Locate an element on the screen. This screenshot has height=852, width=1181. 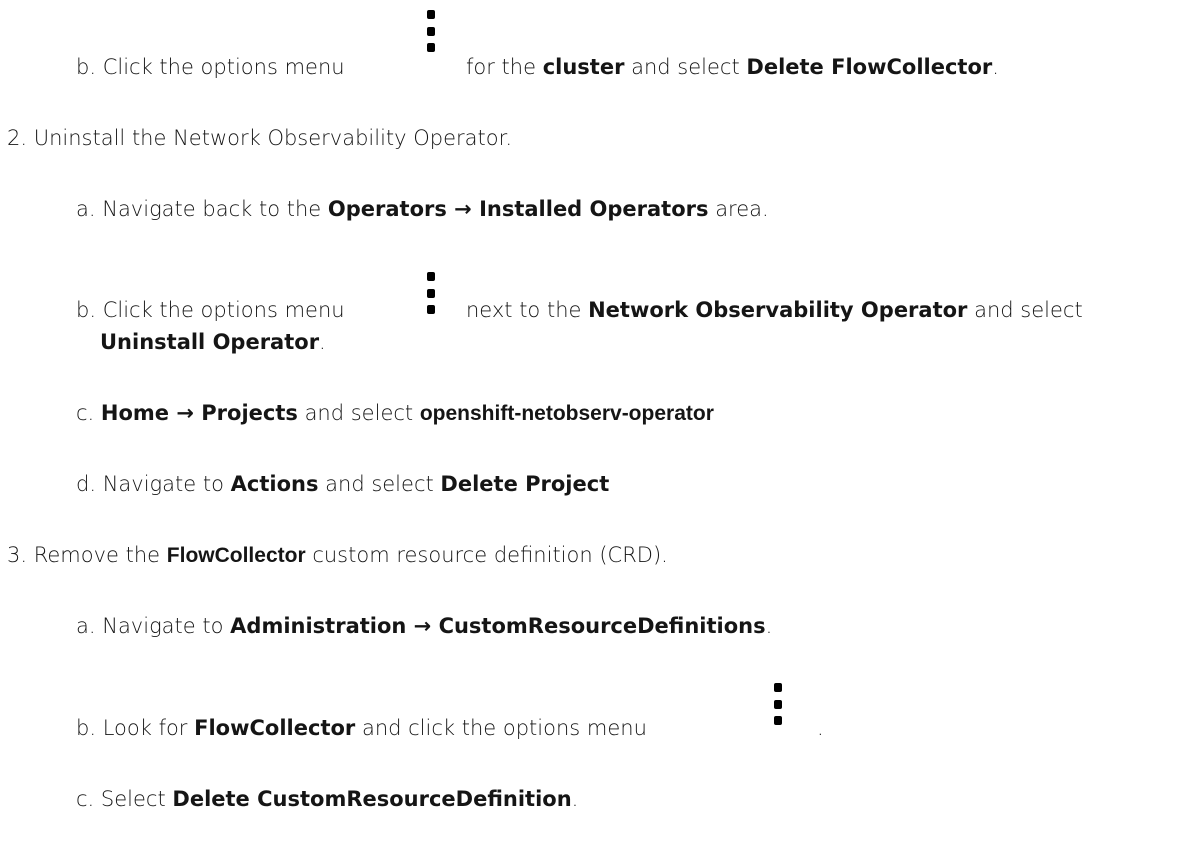
step-text: Remove the is located at coordinates (97, 555).